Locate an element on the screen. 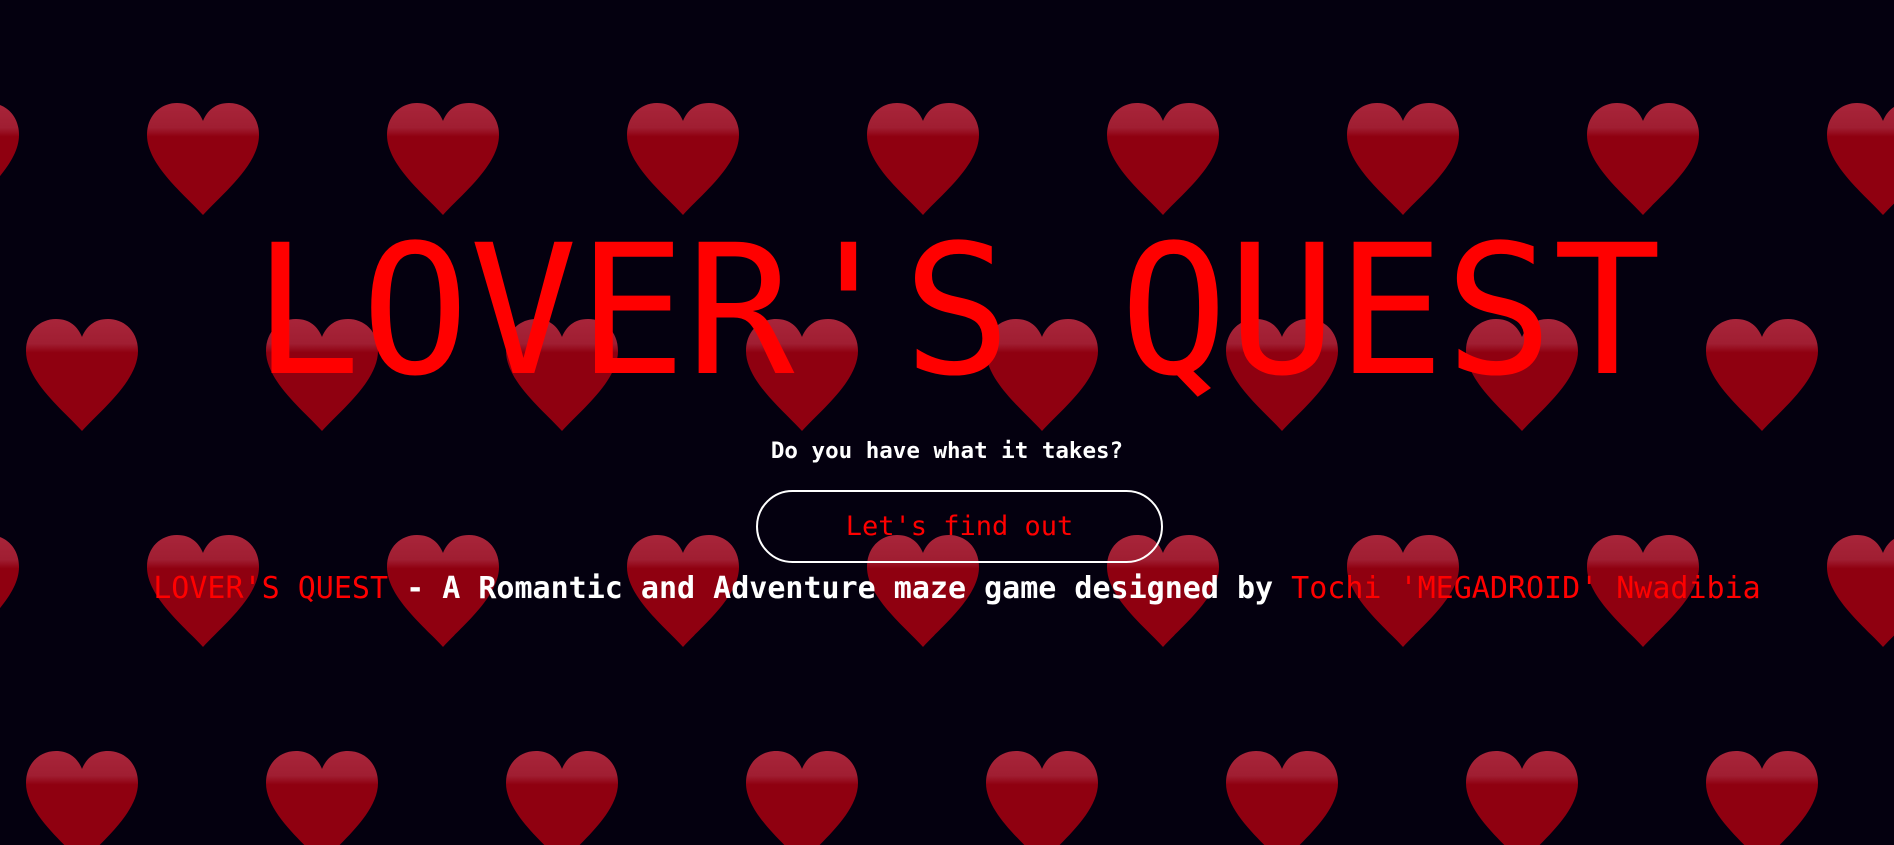 This screenshot has height=845, width=1894. credits-game-name: LOVER'S QUEST is located at coordinates (271, 588).